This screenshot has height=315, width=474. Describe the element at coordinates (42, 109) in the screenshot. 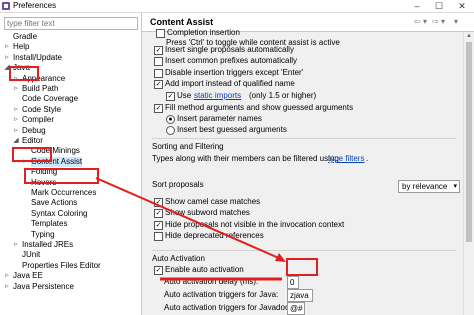

I see `tree-item-label: Code Style` at that location.